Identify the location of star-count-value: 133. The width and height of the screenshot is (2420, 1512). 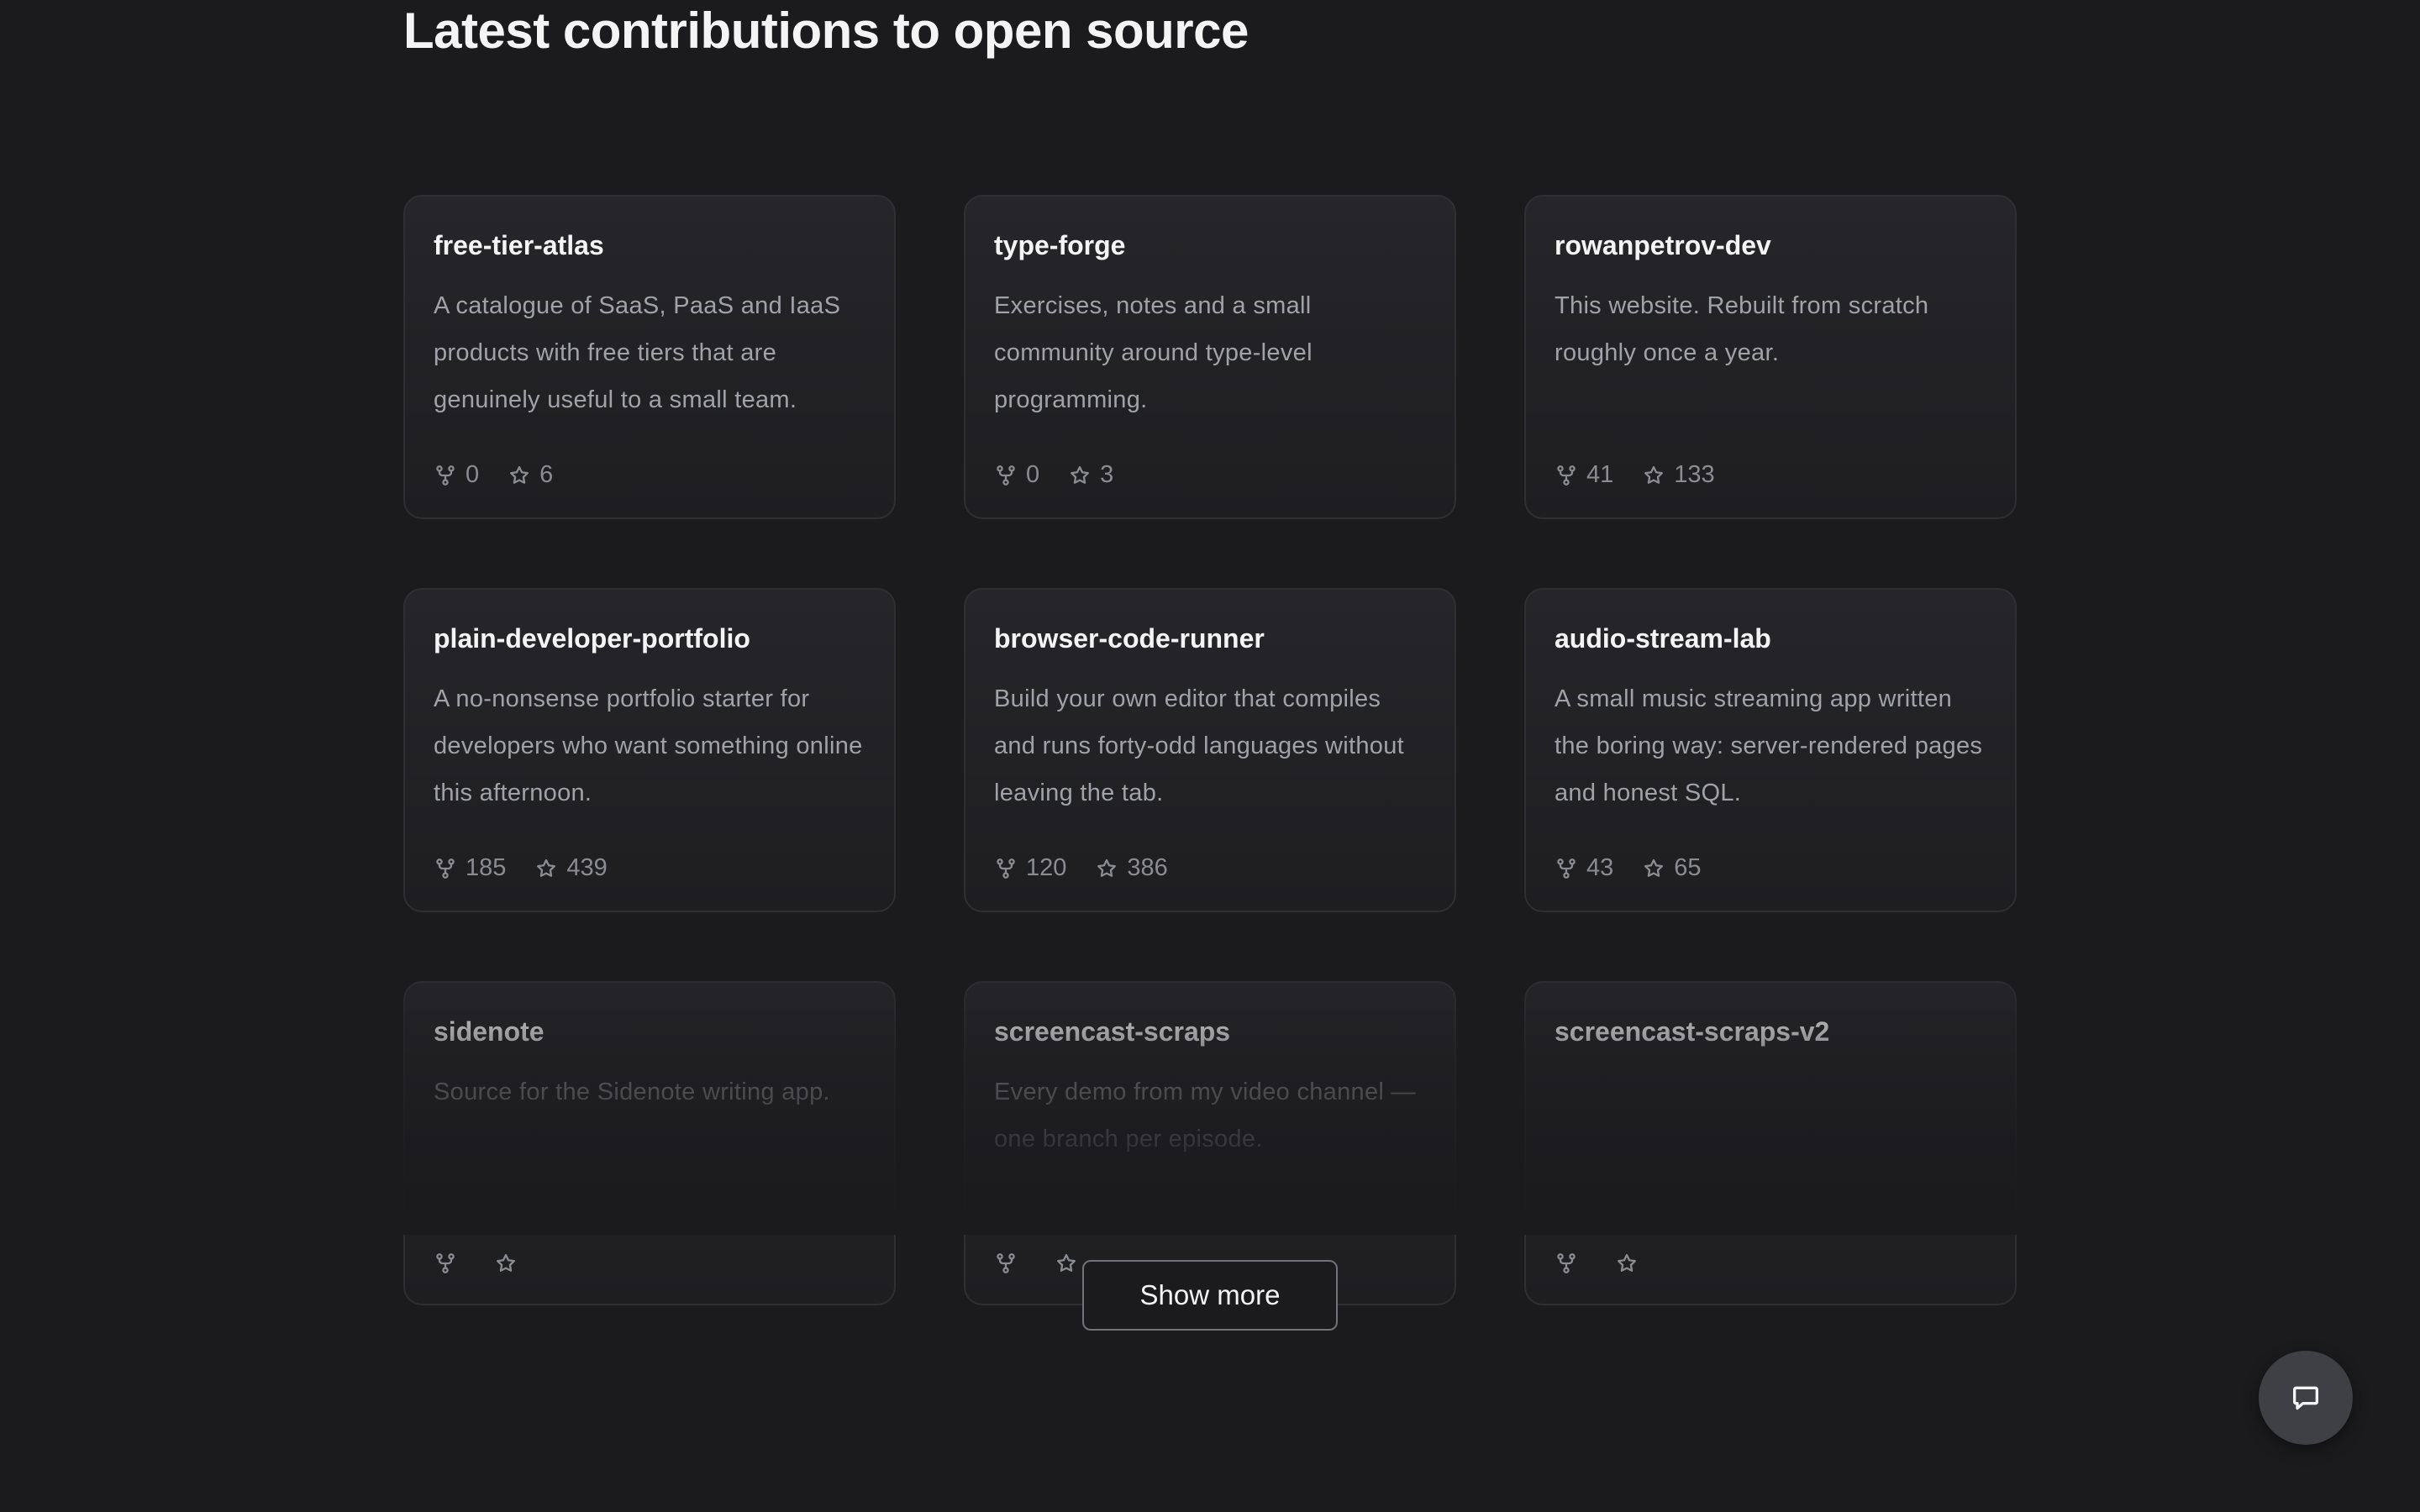
(1694, 474).